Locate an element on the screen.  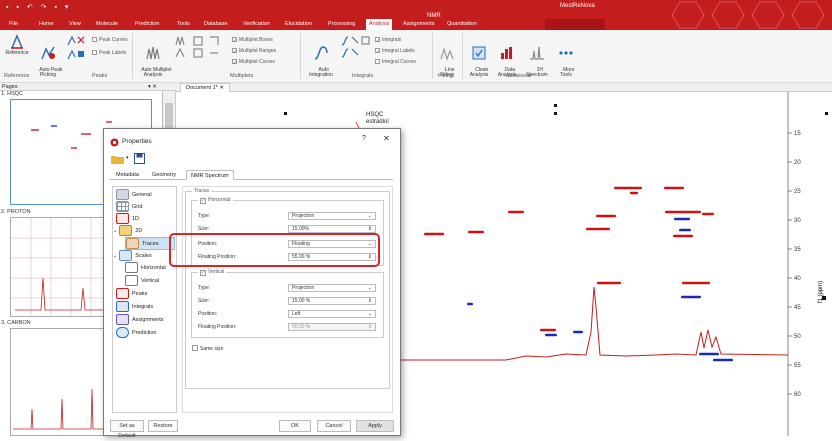
1d-icon is located at coordinates (122, 218).